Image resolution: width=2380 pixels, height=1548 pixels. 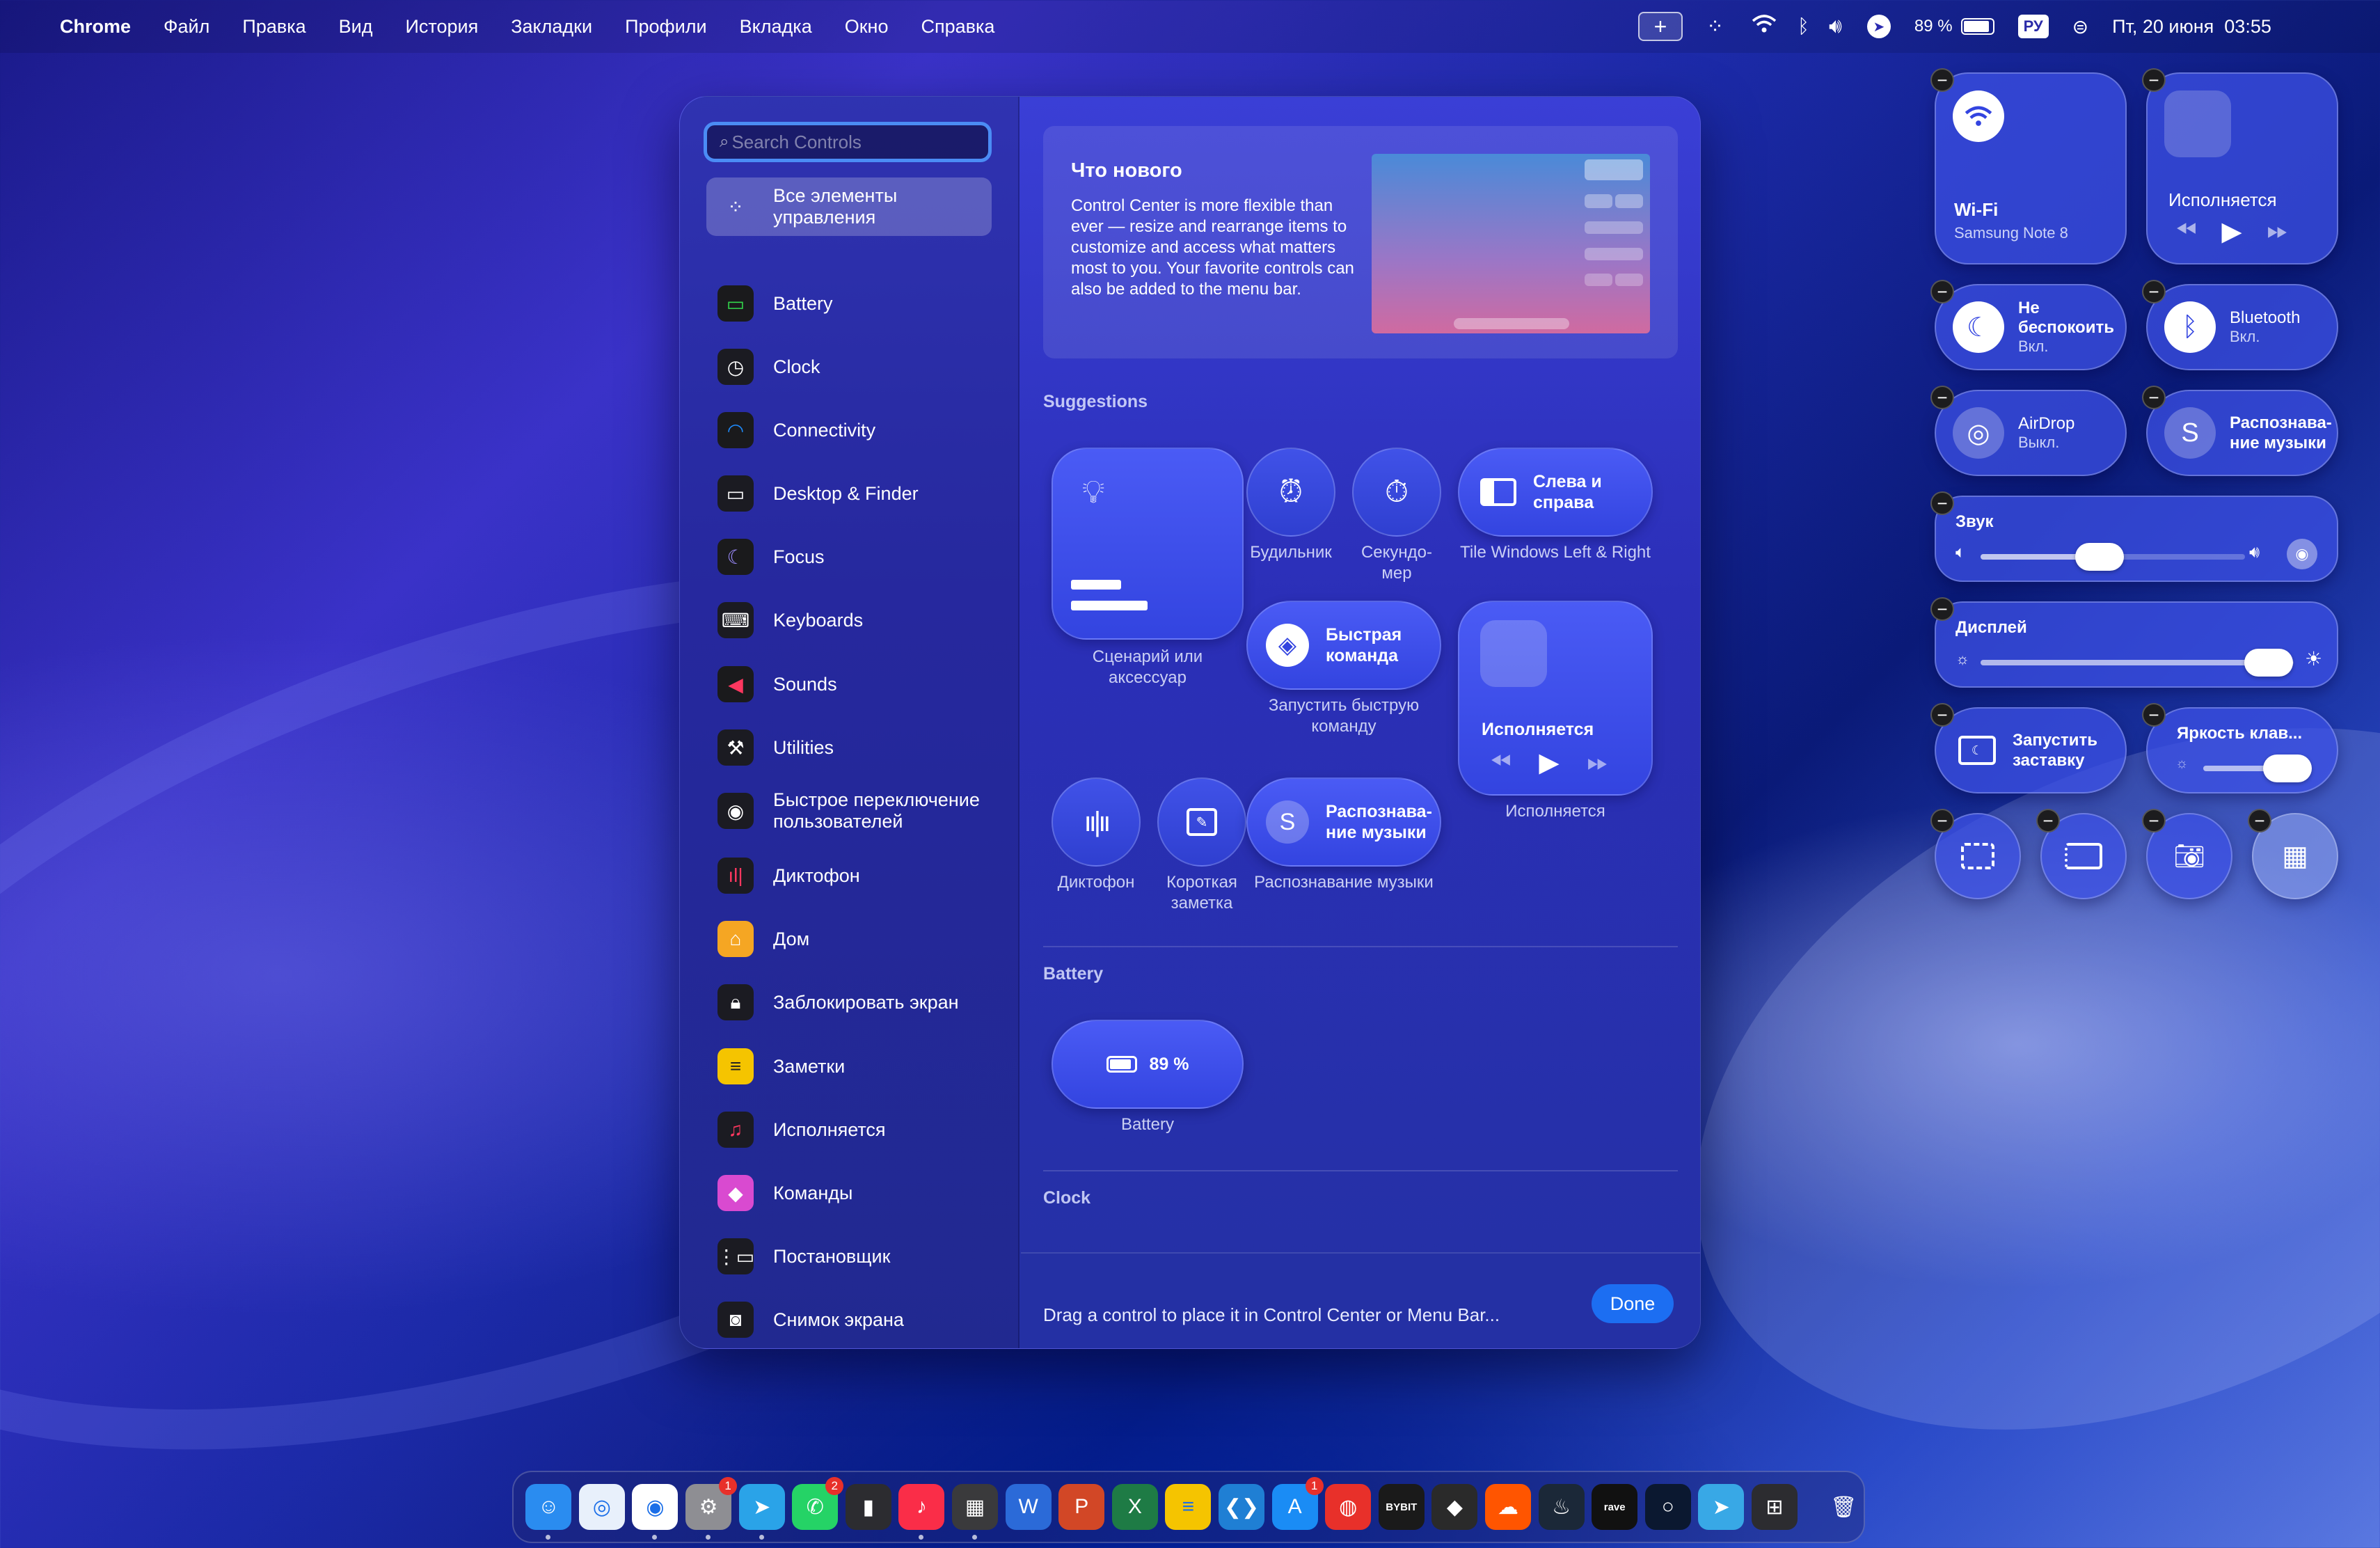 What do you see at coordinates (1396, 492) in the screenshot?
I see `stopwatch-control: ⏱︎` at bounding box center [1396, 492].